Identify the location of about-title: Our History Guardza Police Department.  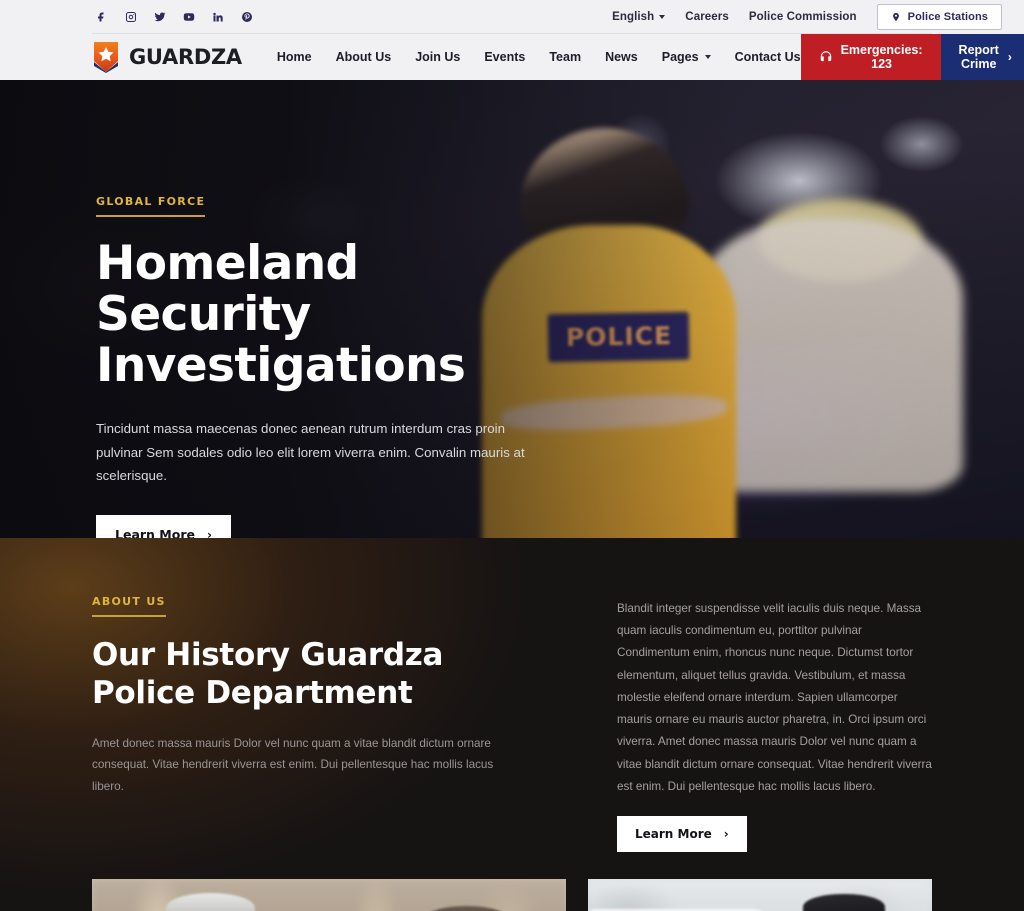
(302, 675).